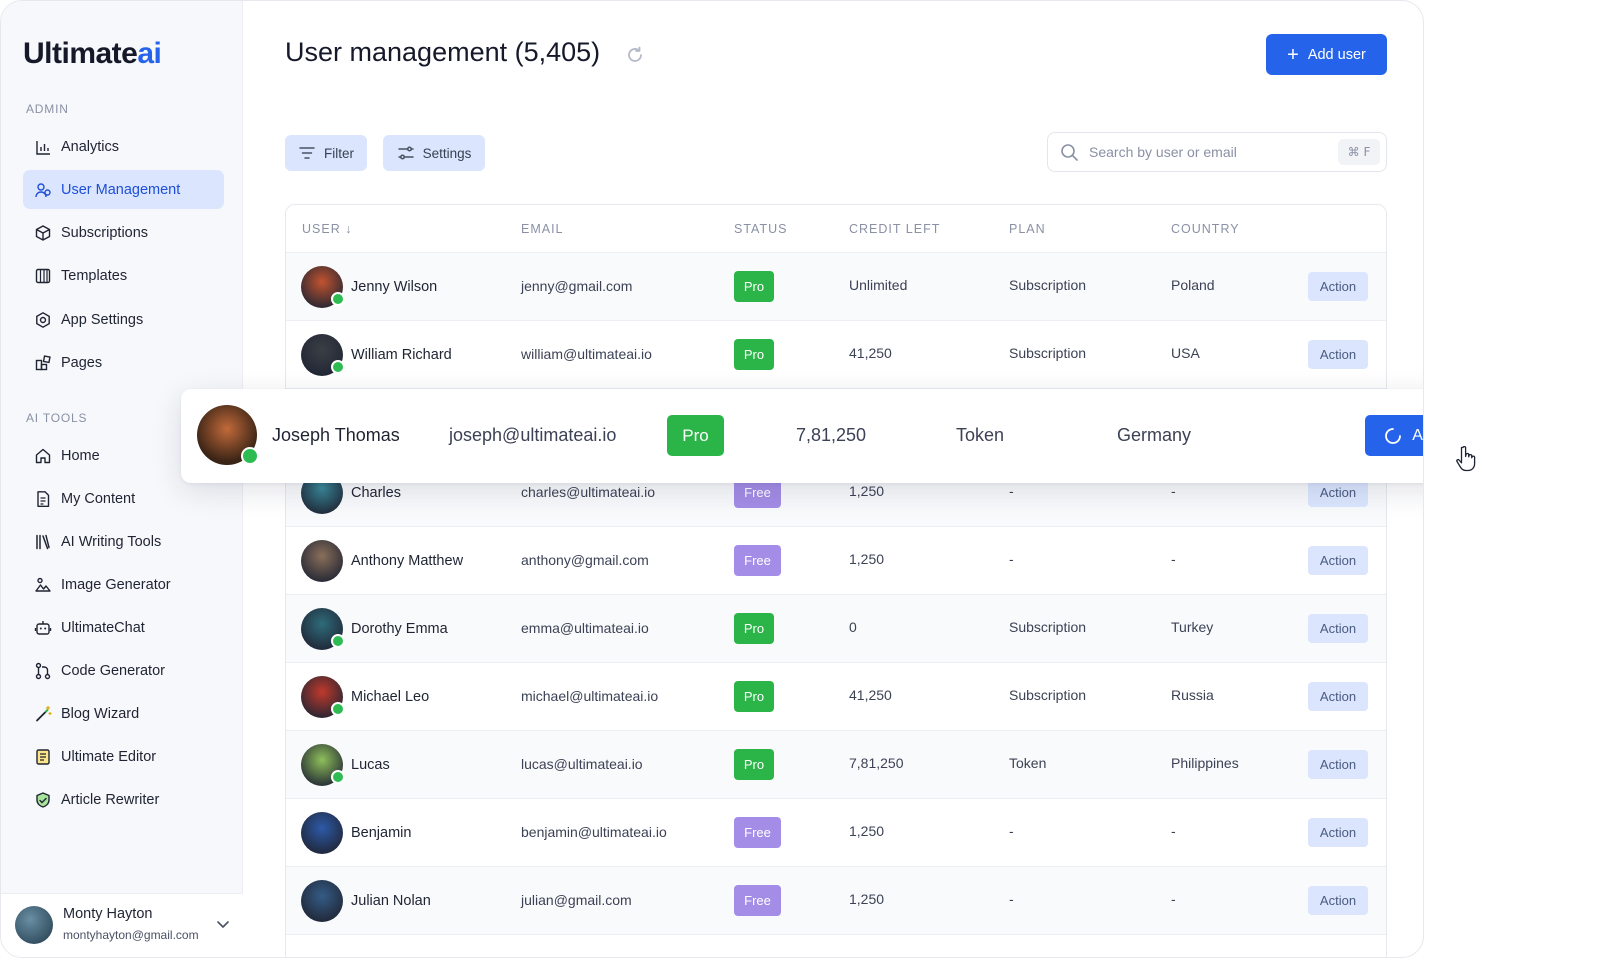  I want to click on sidebar-item-label: Blog Wizard, so click(100, 714).